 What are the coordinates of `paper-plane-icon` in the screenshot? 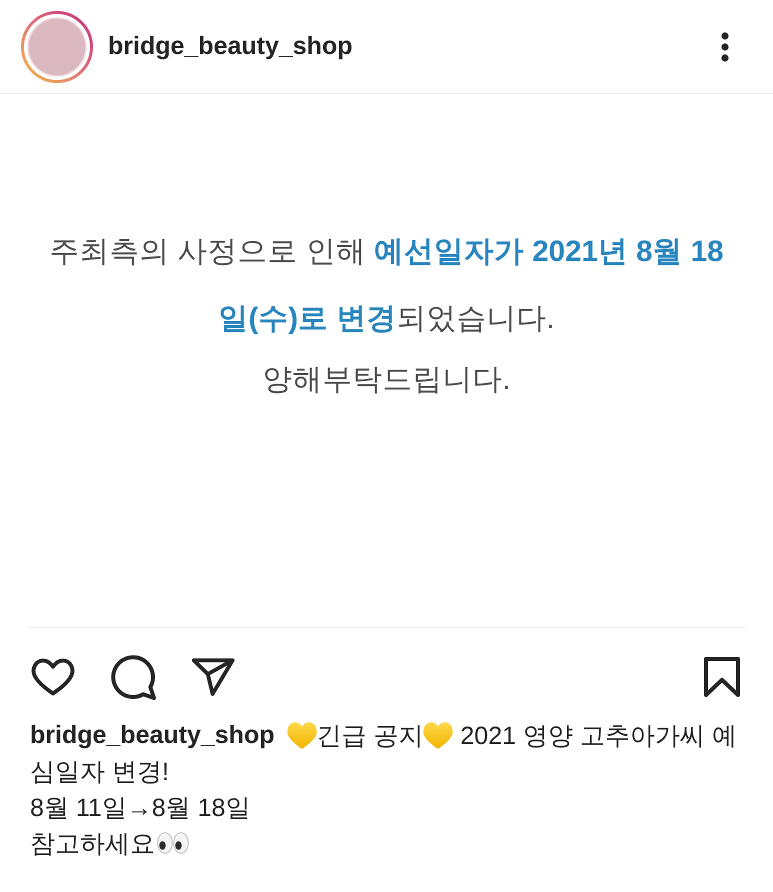 It's located at (213, 677).